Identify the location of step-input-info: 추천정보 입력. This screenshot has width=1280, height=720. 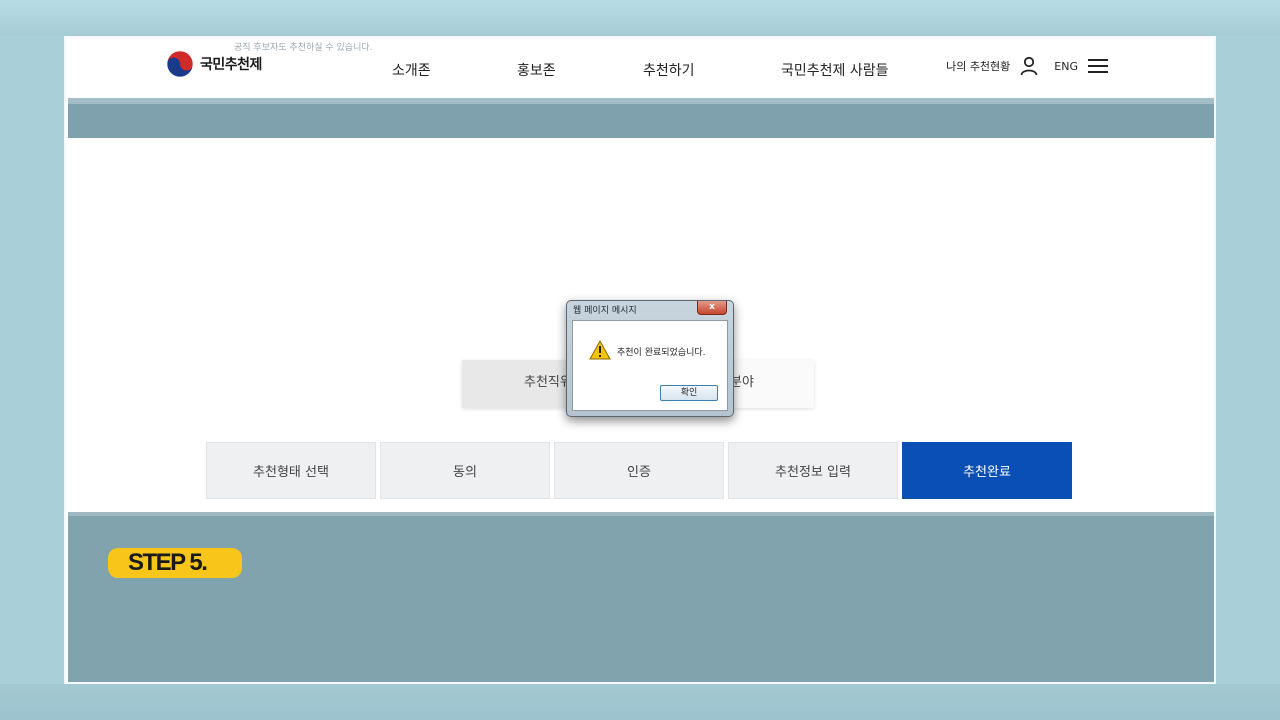
(813, 470).